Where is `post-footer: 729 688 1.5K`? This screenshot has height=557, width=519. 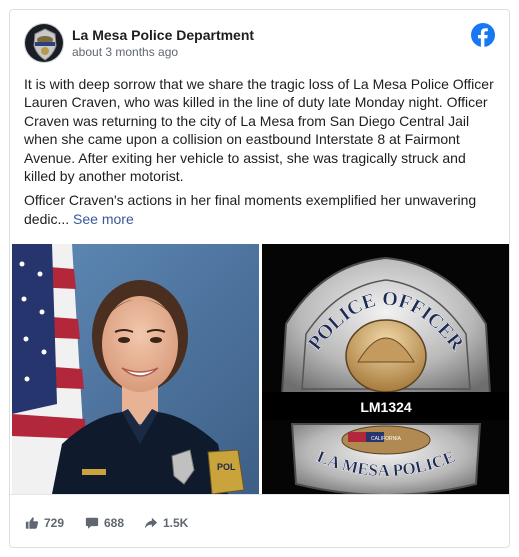 post-footer: 729 688 1.5K is located at coordinates (259, 520).